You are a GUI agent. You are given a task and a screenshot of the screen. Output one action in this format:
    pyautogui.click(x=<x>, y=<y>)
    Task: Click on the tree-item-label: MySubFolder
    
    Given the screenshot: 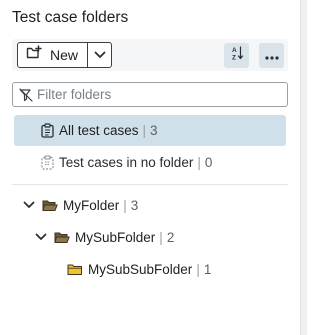 What is the action you would take?
    pyautogui.click(x=115, y=237)
    